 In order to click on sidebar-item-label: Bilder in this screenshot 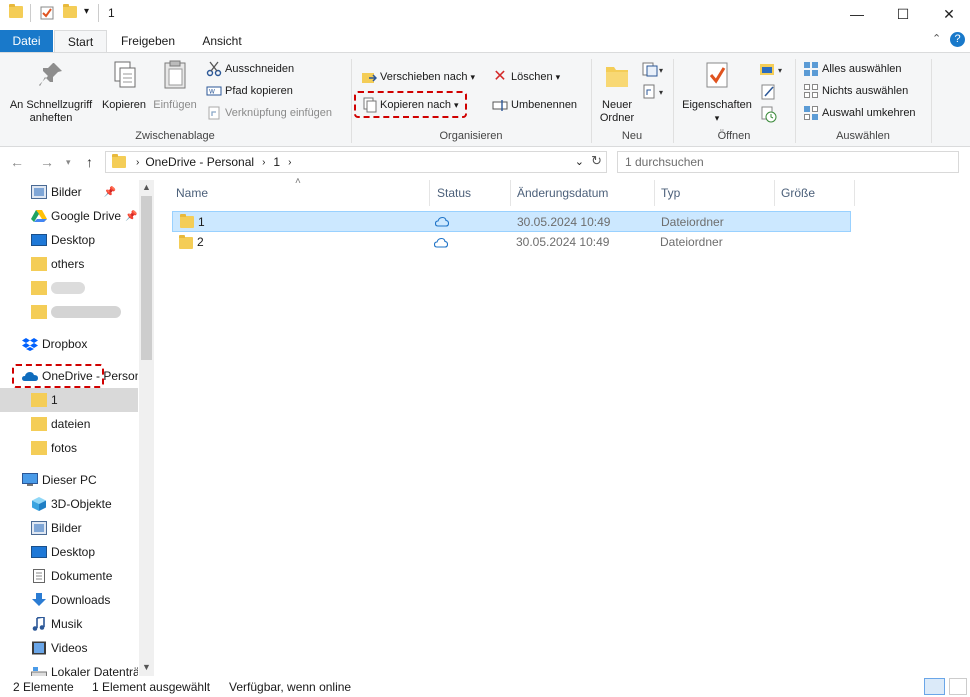, I will do `click(66, 192)`.